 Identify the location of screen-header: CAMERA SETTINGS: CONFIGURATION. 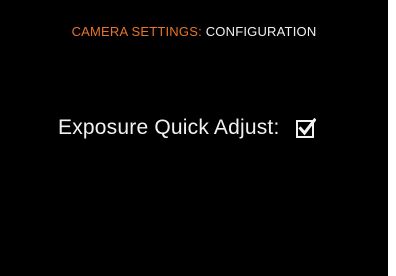
(194, 31).